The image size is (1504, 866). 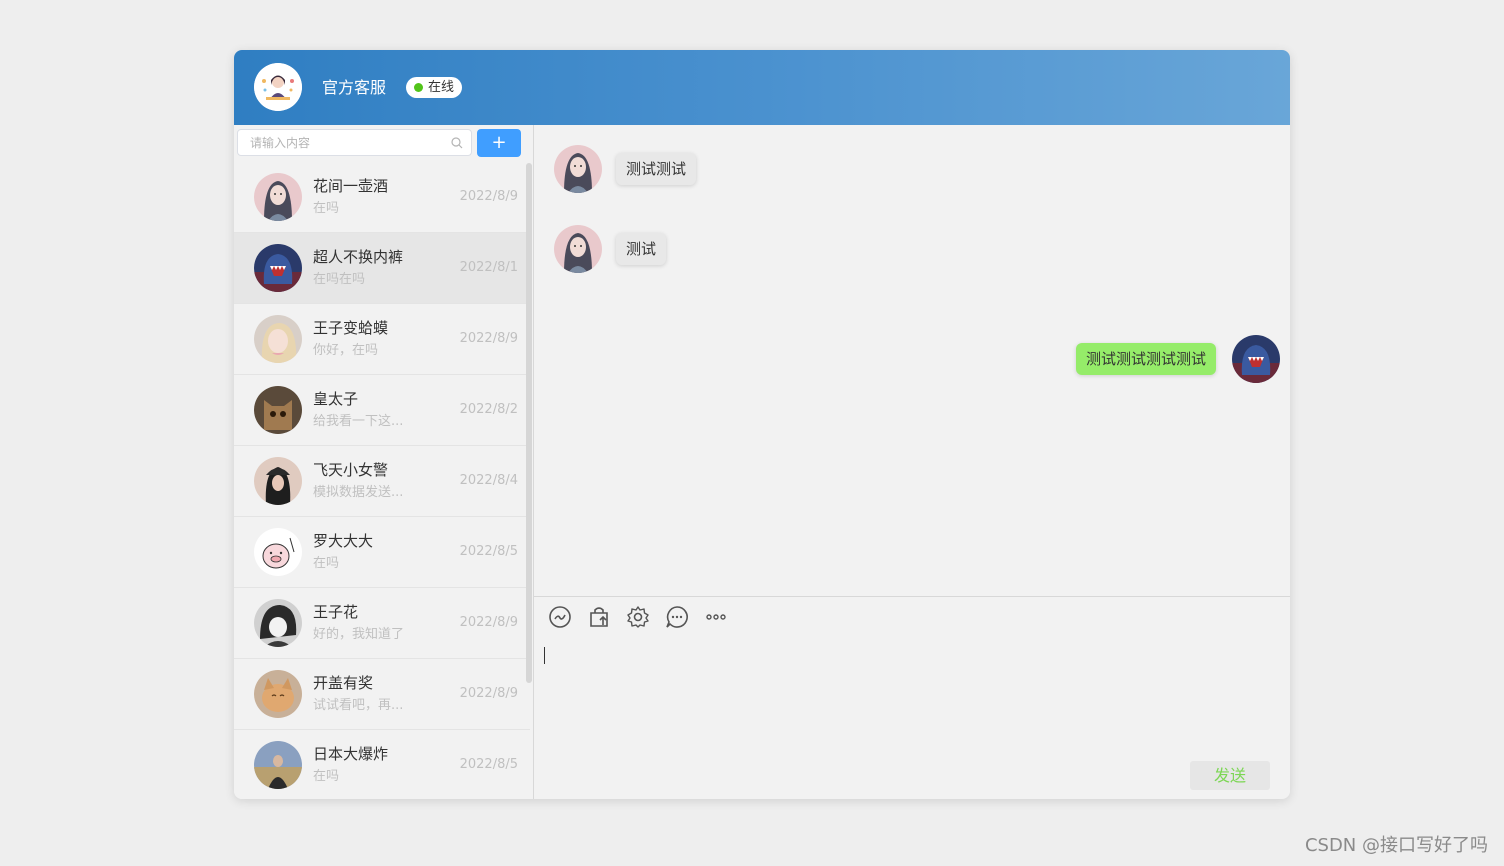 What do you see at coordinates (544, 655) in the screenshot?
I see `text-caret` at bounding box center [544, 655].